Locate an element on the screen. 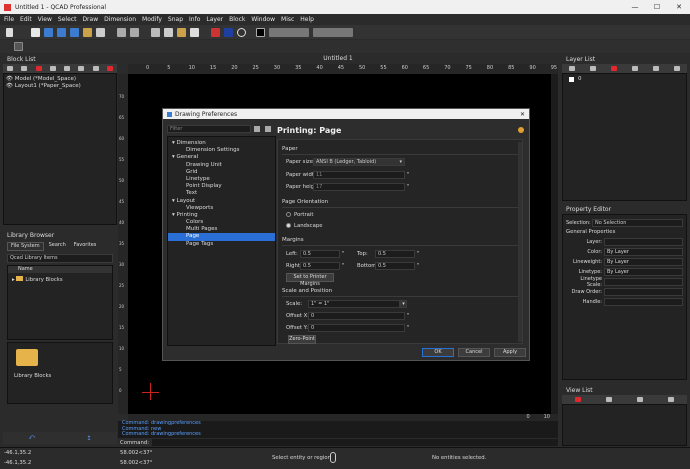 This screenshot has width=690, height=469. prop-color-field: By Layer is located at coordinates (643, 252).